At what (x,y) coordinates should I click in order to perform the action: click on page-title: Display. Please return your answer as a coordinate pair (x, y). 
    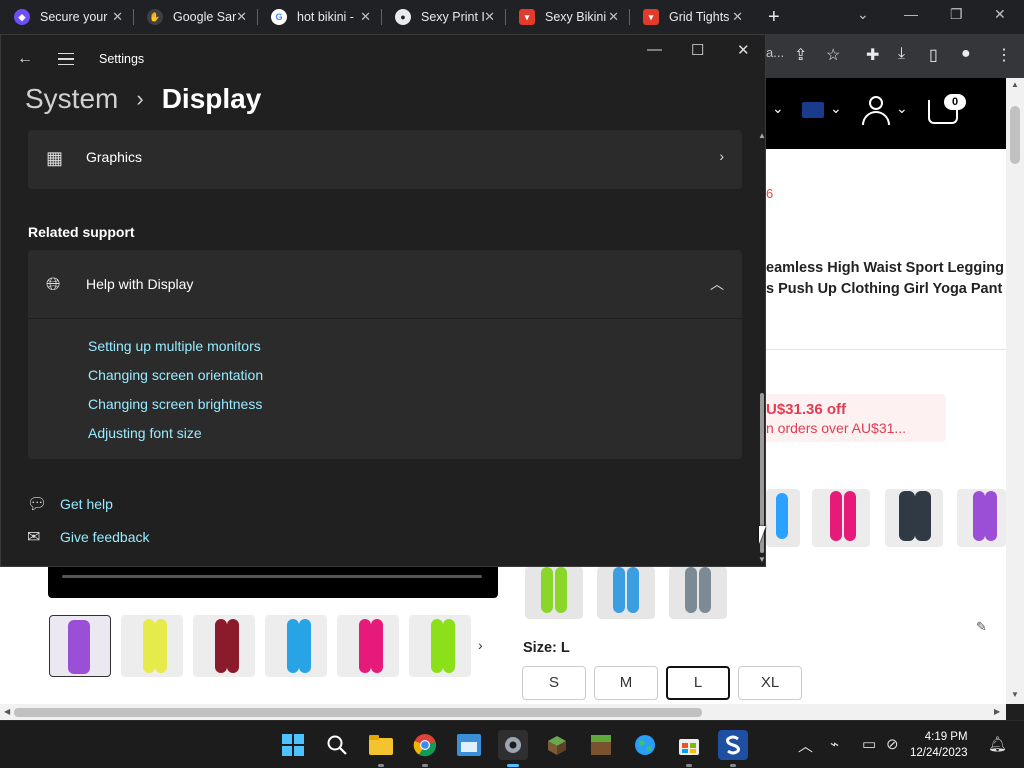
    Looking at the image, I should click on (211, 98).